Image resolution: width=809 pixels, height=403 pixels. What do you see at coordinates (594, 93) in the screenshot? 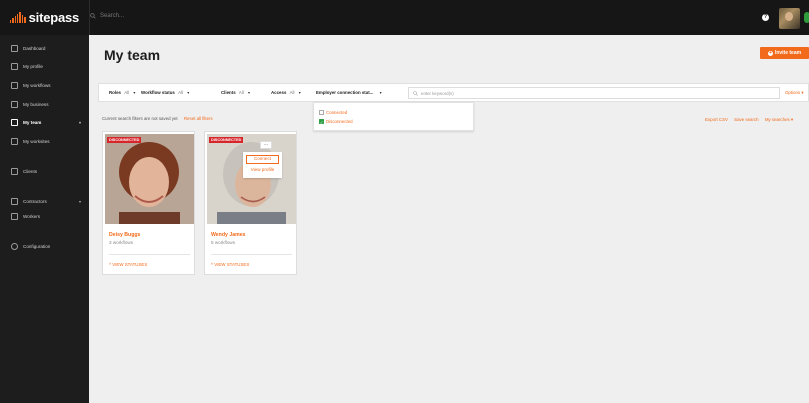
I see `keyword-search-input: enter keyword(s)` at bounding box center [594, 93].